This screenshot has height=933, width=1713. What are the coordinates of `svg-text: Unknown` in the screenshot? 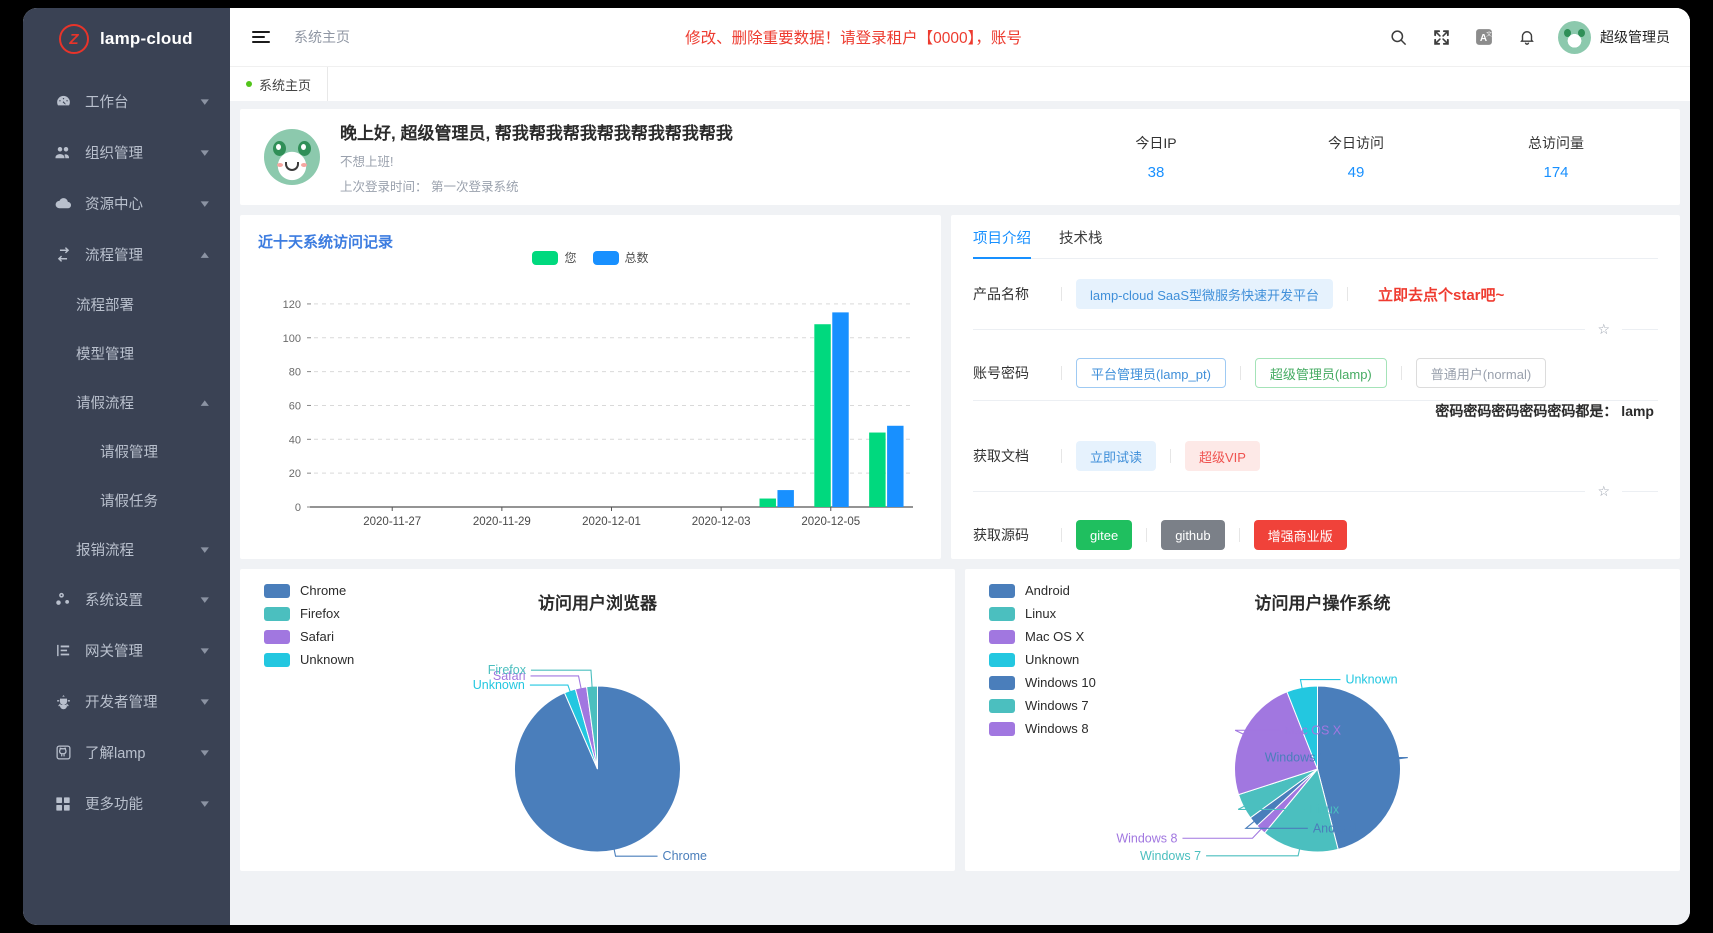 It's located at (1371, 680).